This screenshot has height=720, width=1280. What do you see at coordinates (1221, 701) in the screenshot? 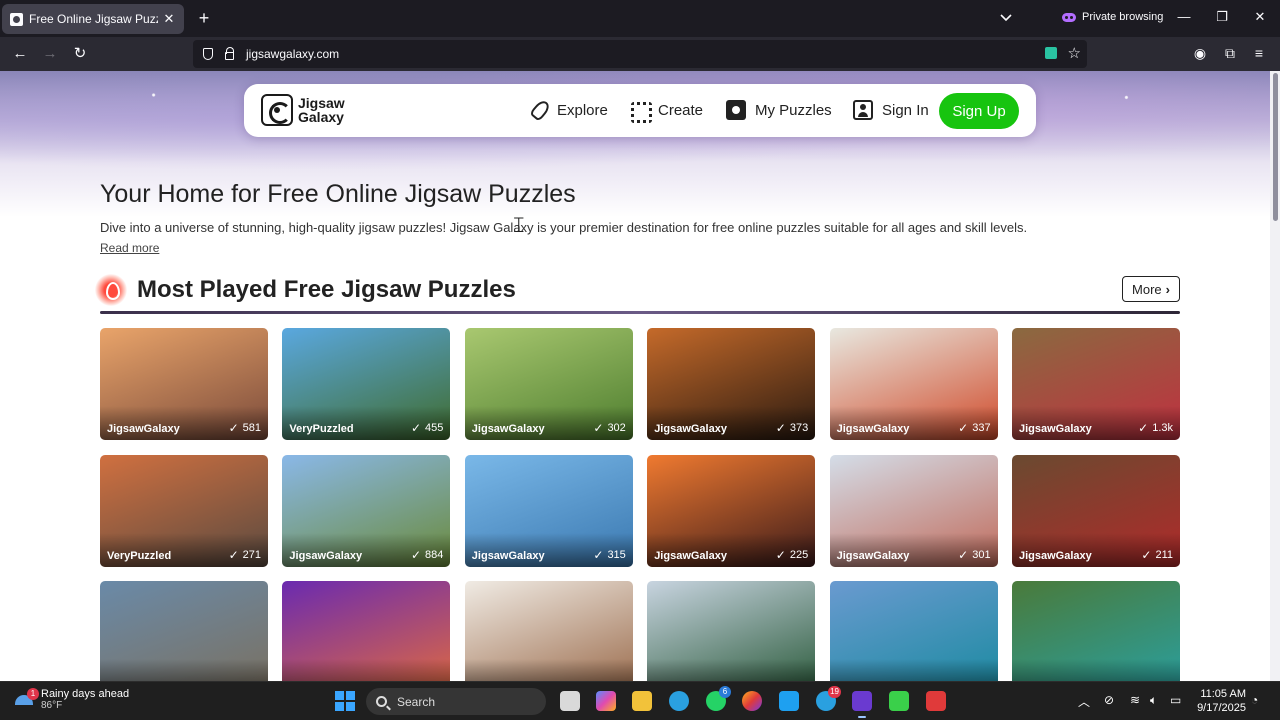
I see `taskbar-clock: 11:05 AM 9/17/2025` at bounding box center [1221, 701].